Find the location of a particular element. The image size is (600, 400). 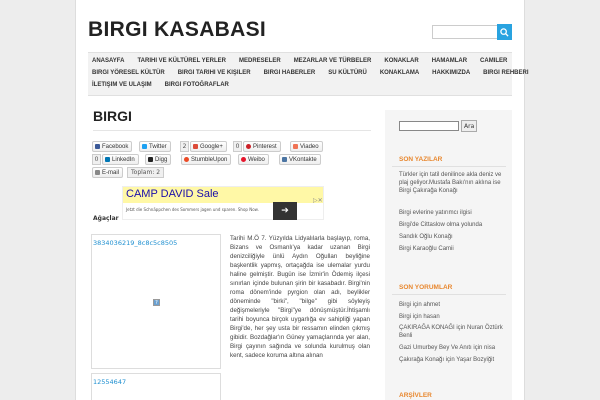

twitter-icon is located at coordinates (144, 146).